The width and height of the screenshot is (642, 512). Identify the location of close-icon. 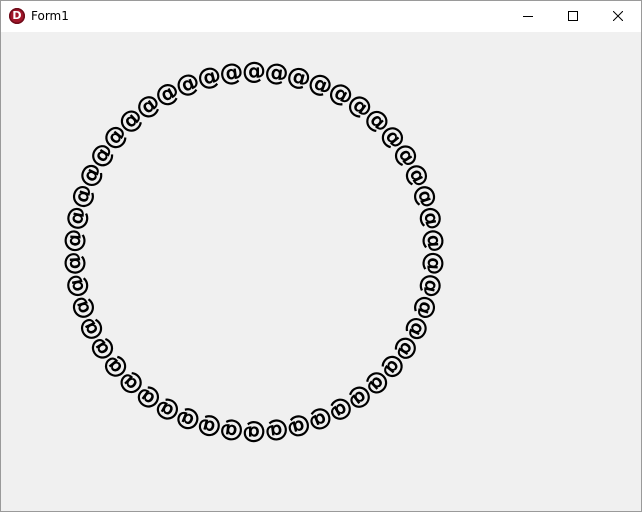
(618, 16).